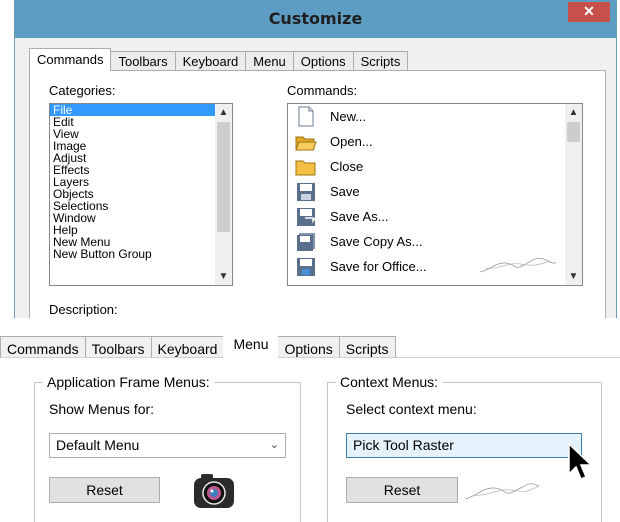  What do you see at coordinates (322, 90) in the screenshot?
I see `commands-label: Commands:` at bounding box center [322, 90].